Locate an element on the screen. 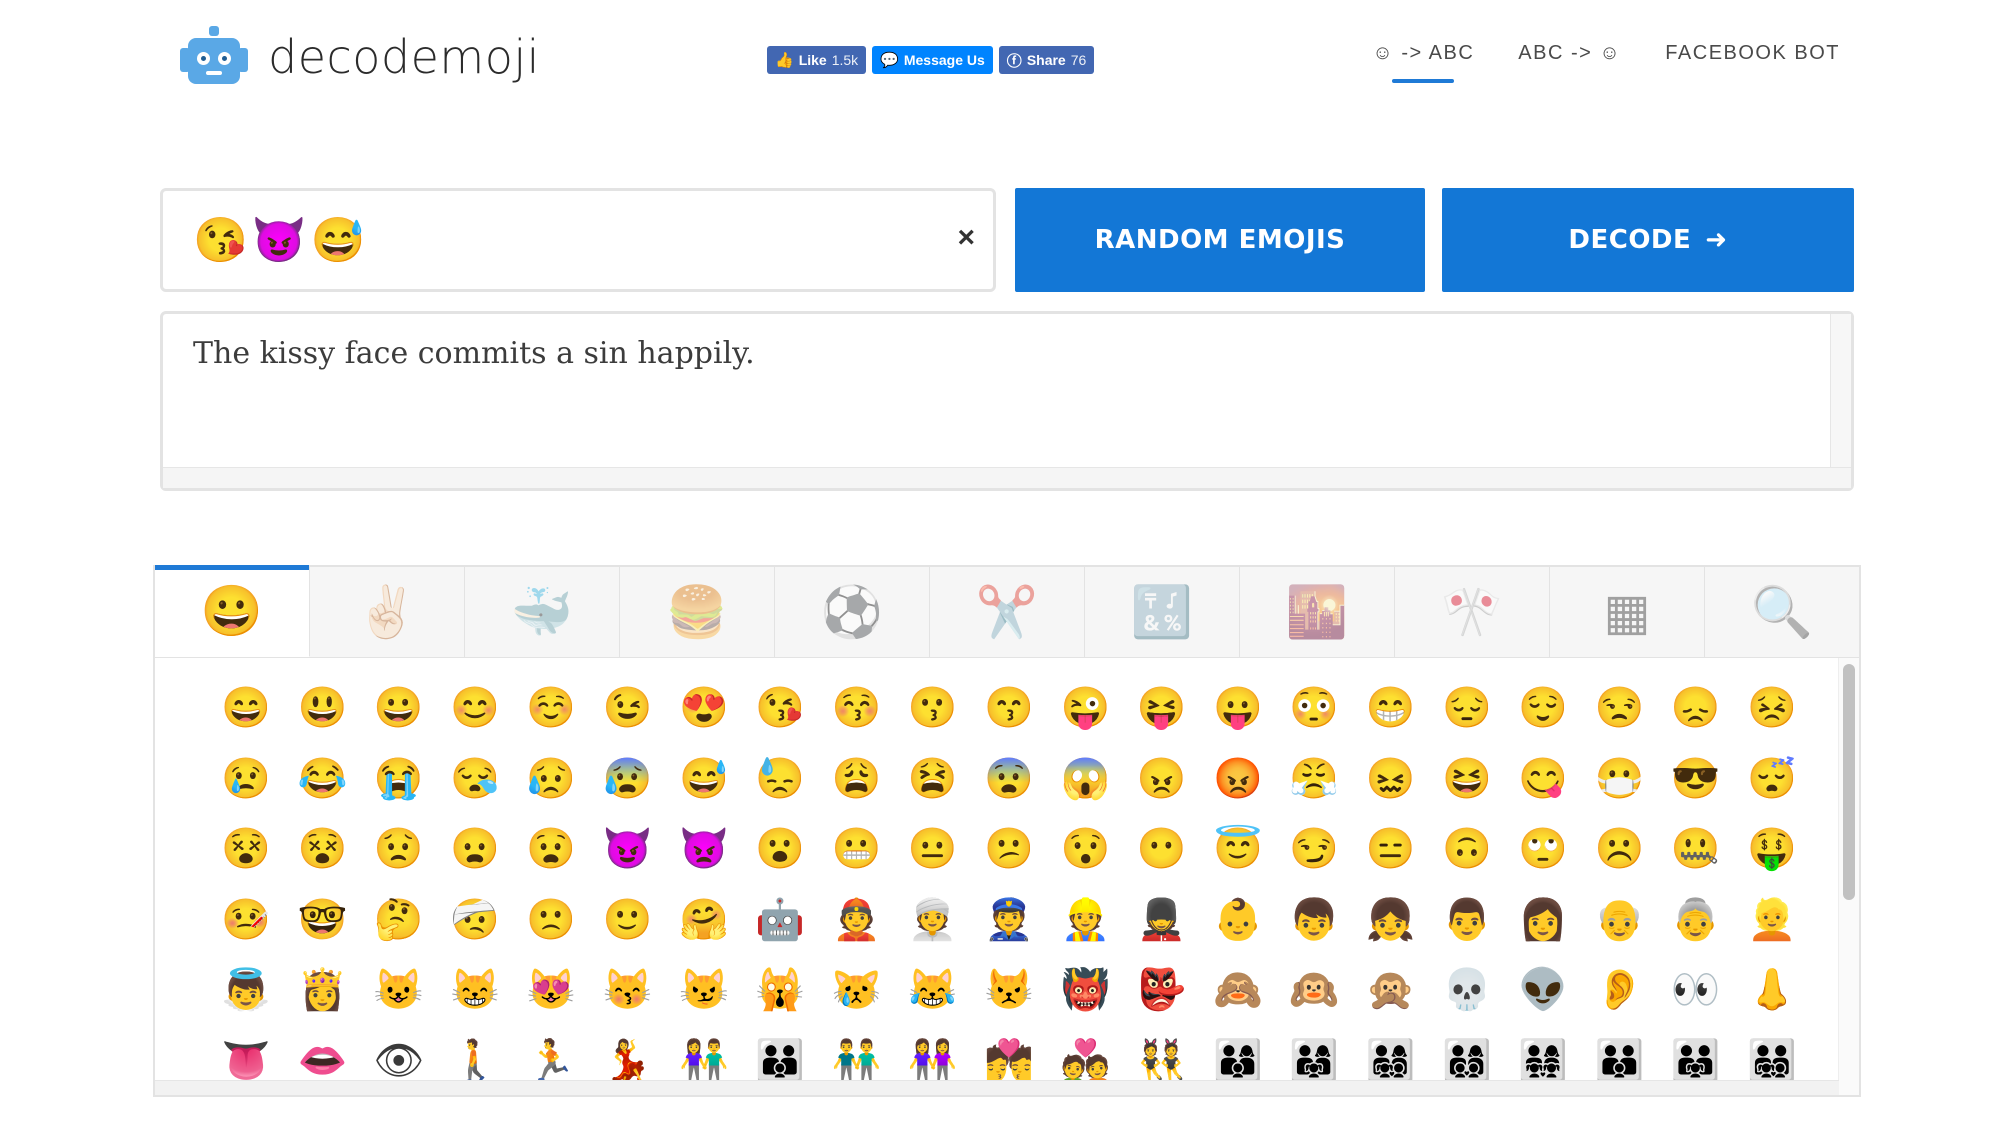  emoji-cell: 😈 is located at coordinates (627, 849).